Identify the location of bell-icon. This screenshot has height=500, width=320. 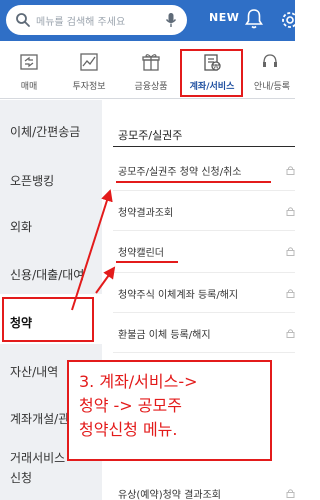
(254, 19).